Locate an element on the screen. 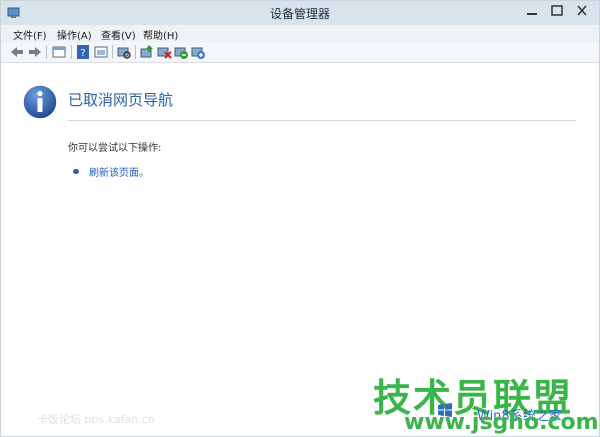 Image resolution: width=600 pixels, height=437 pixels. window-title: 设备管理器 is located at coordinates (299, 14).